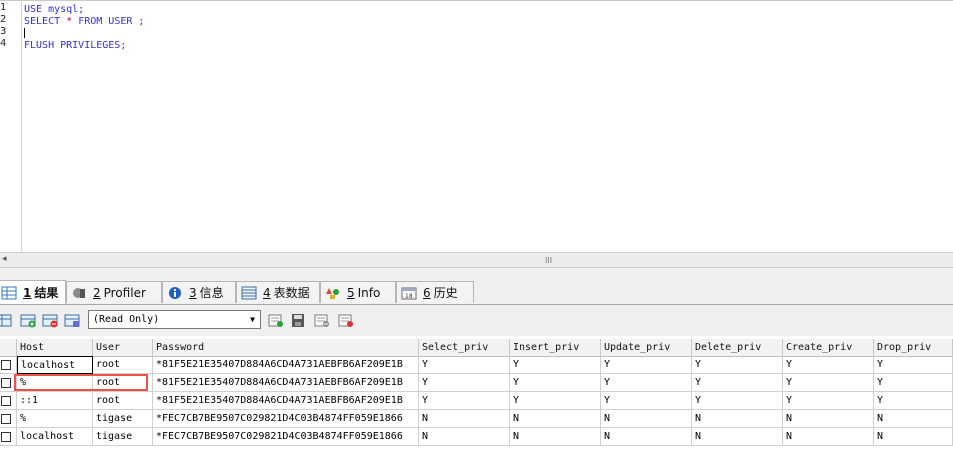  Describe the element at coordinates (249, 292) in the screenshot. I see `table-data-icon` at that location.